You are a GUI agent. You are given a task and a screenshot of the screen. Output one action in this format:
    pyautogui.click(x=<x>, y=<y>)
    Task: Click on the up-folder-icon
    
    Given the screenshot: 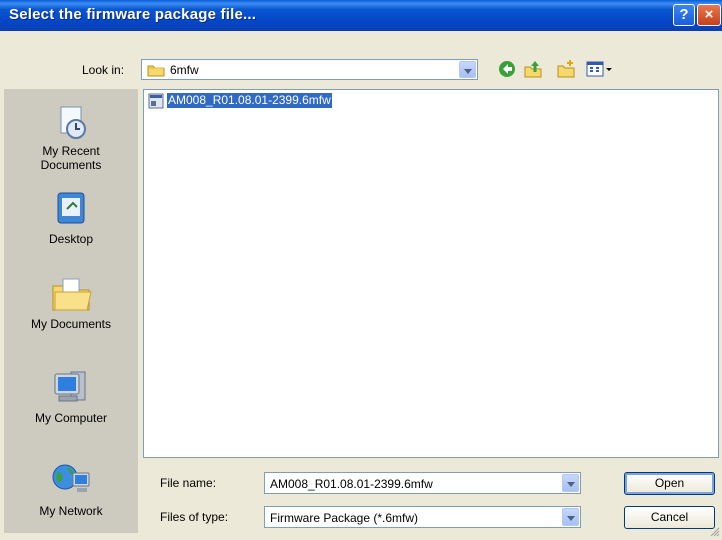 What is the action you would take?
    pyautogui.click(x=533, y=69)
    